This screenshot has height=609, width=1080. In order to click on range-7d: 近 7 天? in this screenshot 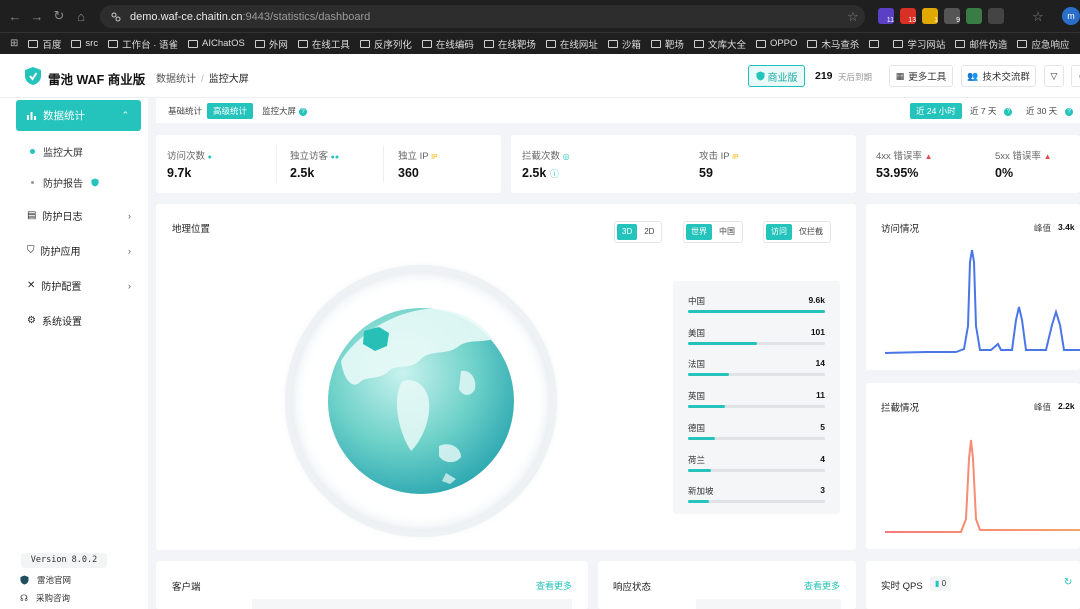, I will do `click(991, 111)`.